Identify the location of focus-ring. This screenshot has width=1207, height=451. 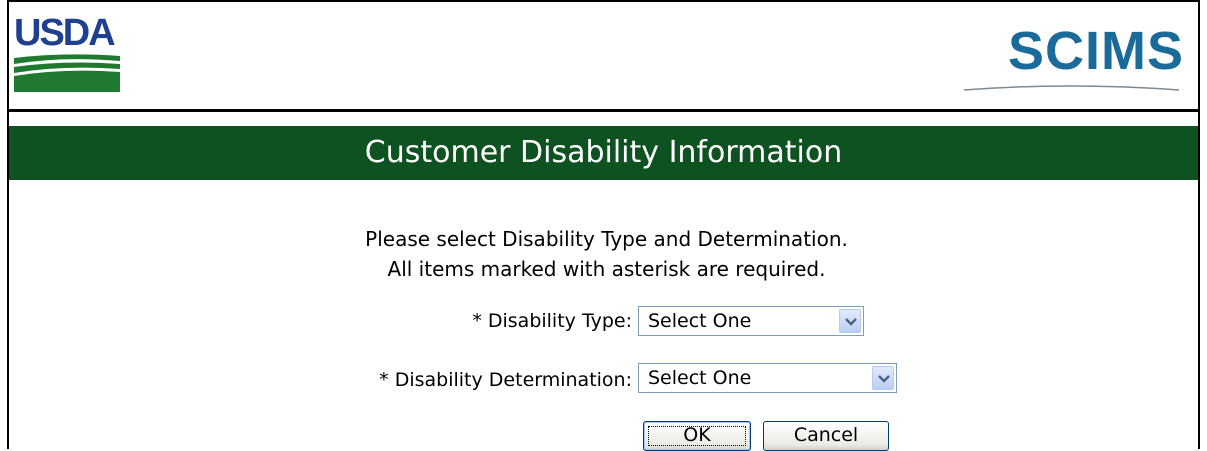
(697, 436).